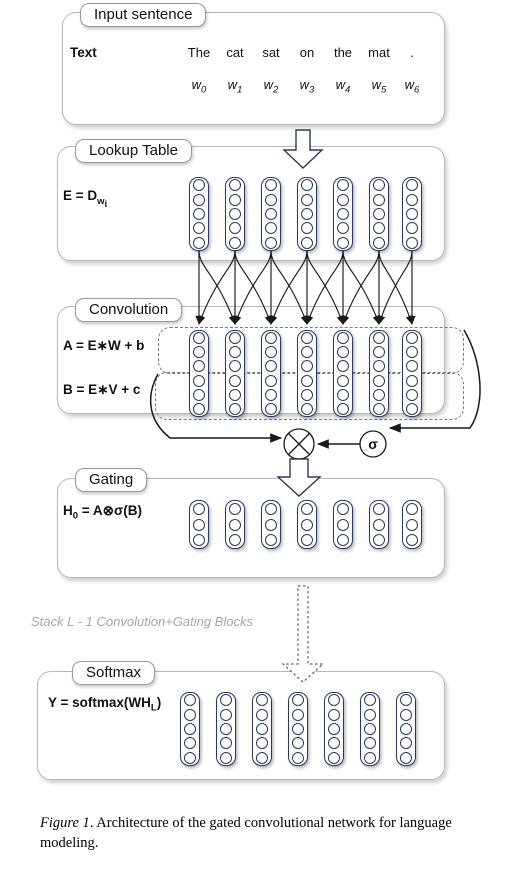  Describe the element at coordinates (114, 673) in the screenshot. I see `panel-label-softmax: Softmax` at that location.